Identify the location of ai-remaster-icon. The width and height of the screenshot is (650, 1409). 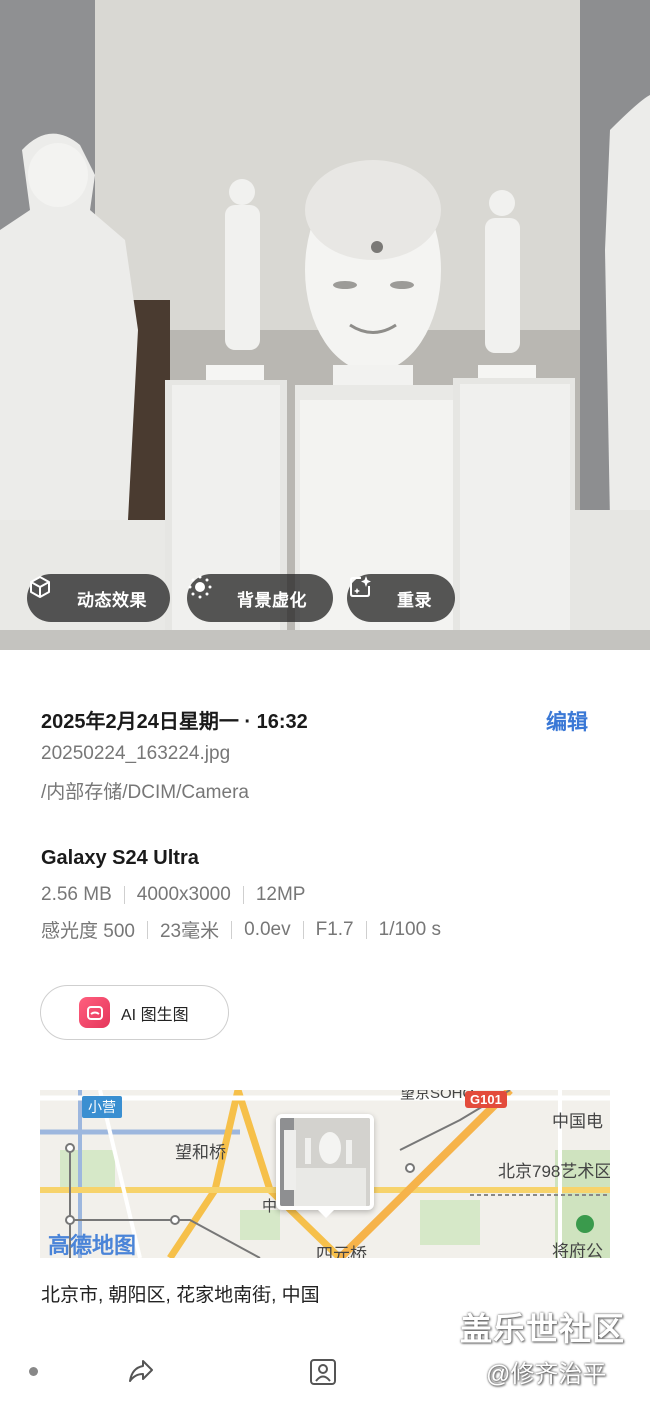
(368, 593).